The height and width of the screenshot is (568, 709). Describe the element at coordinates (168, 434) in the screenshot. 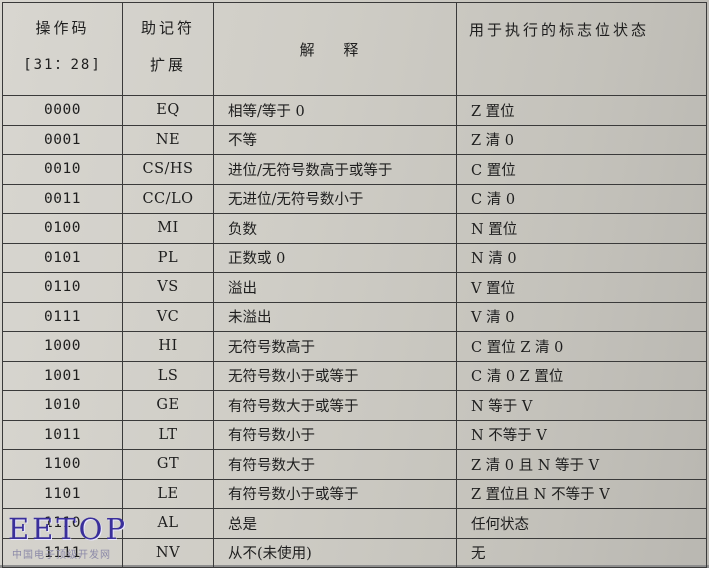

I see `mnemonic-cell: LT` at that location.